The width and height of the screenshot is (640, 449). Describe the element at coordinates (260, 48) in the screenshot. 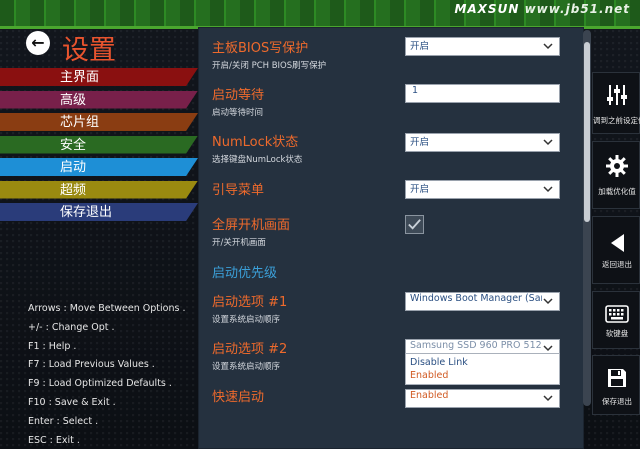

I see `bios-protect-title: 主板BIOS写保护` at that location.